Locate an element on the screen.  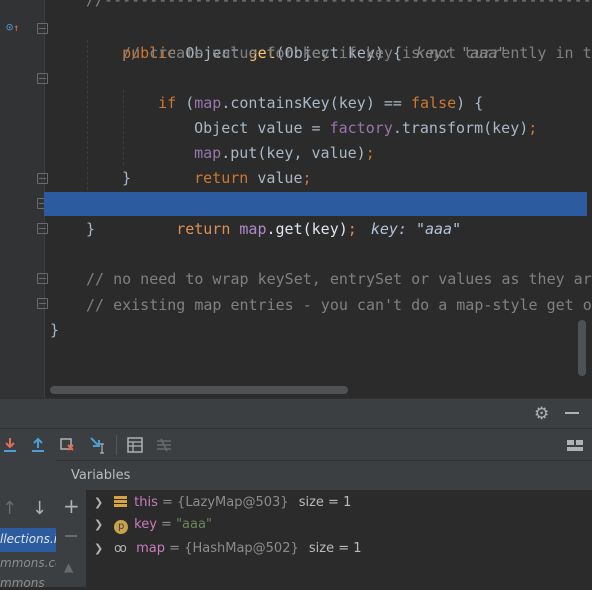
frame-label: llections.i is located at coordinates (28, 539).